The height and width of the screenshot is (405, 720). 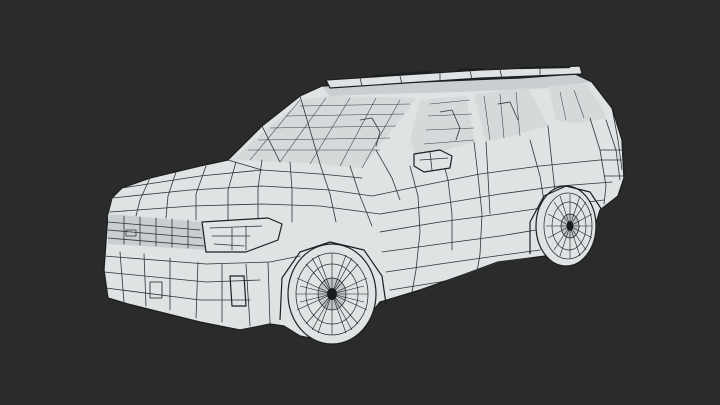 I want to click on side-mirror, so click(x=433, y=161).